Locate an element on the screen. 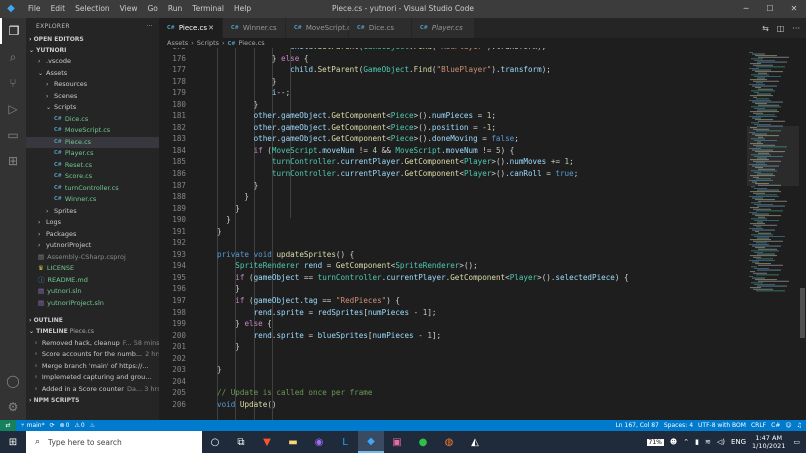 Image resolution: width=806 pixels, height=453 pixels. tree-item: C# Score.cs is located at coordinates (92, 177).